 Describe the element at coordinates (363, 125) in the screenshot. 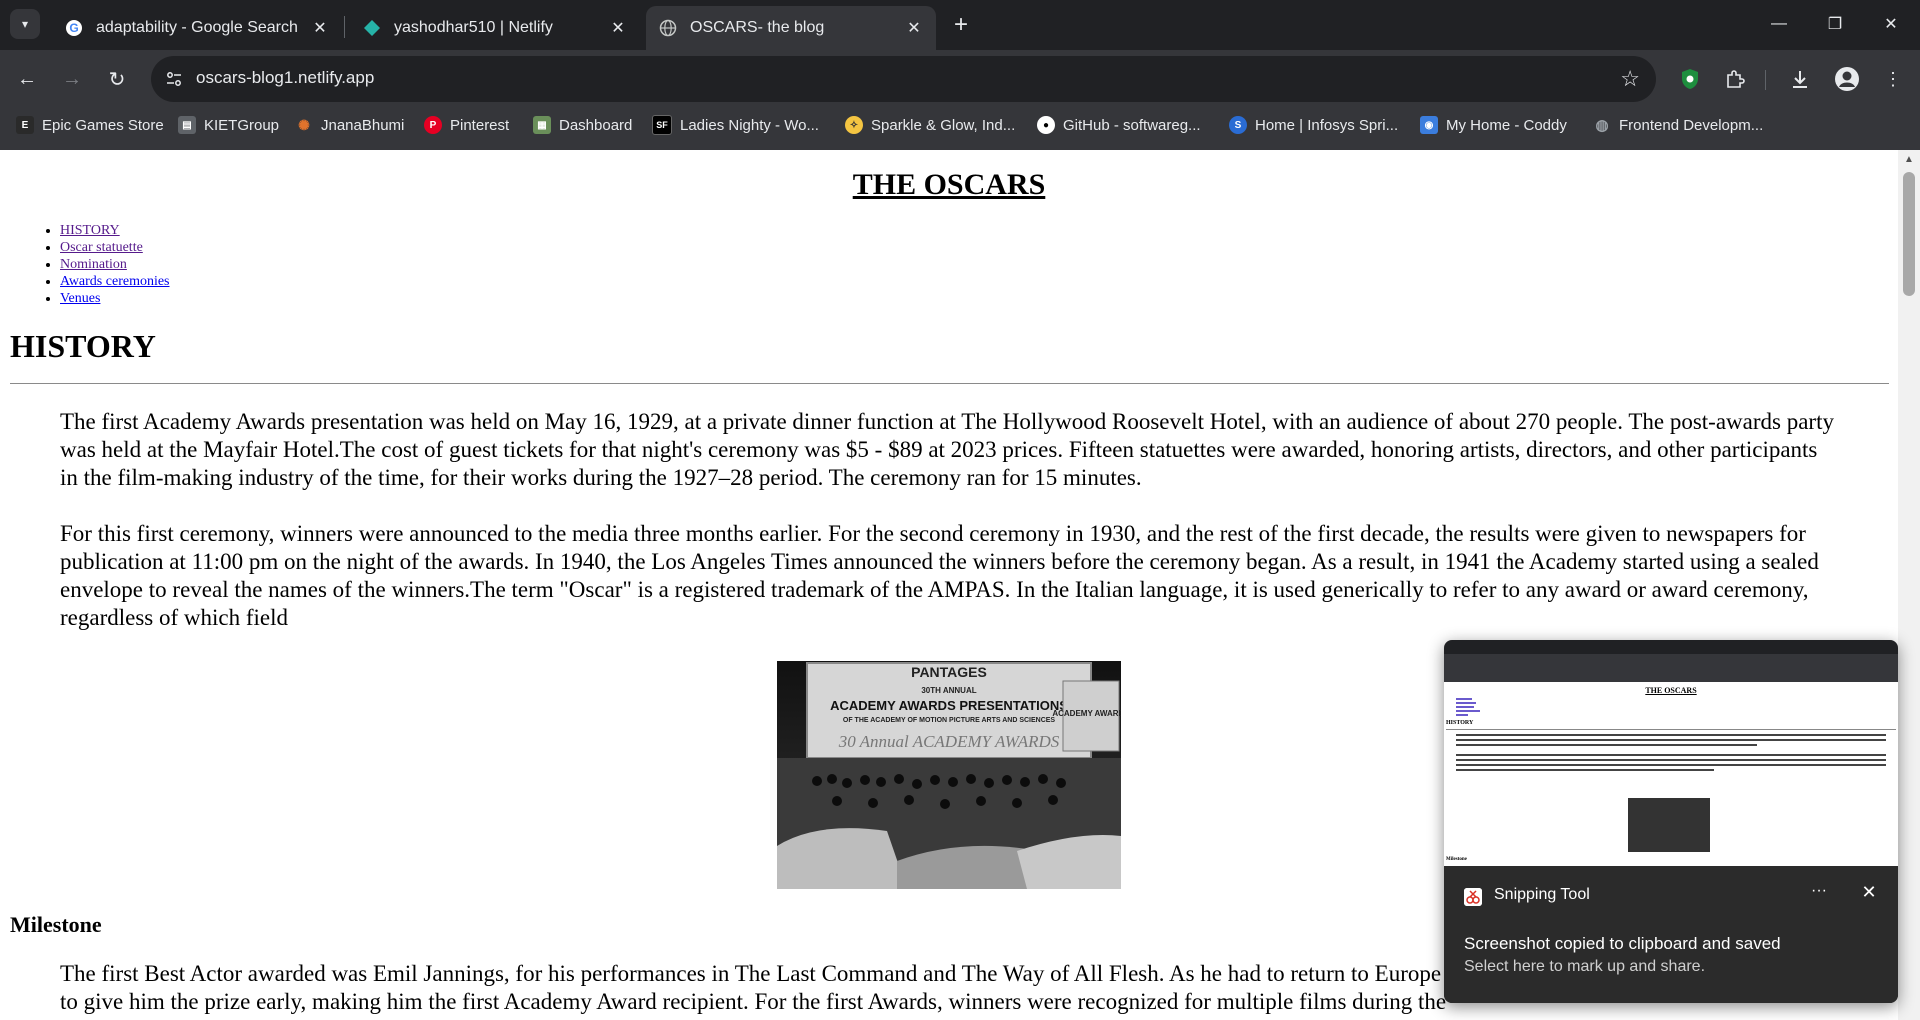

I see `bookmark-label: JnanaBhumi` at that location.